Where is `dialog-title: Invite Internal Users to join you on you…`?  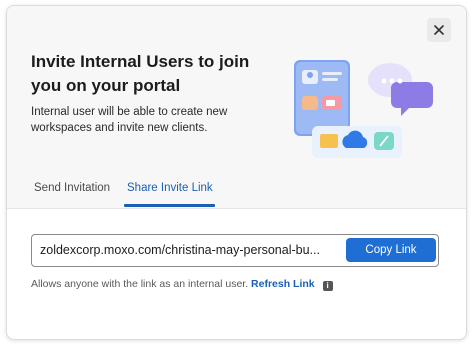 dialog-title: Invite Internal Users to join you on you… is located at coordinates (140, 73).